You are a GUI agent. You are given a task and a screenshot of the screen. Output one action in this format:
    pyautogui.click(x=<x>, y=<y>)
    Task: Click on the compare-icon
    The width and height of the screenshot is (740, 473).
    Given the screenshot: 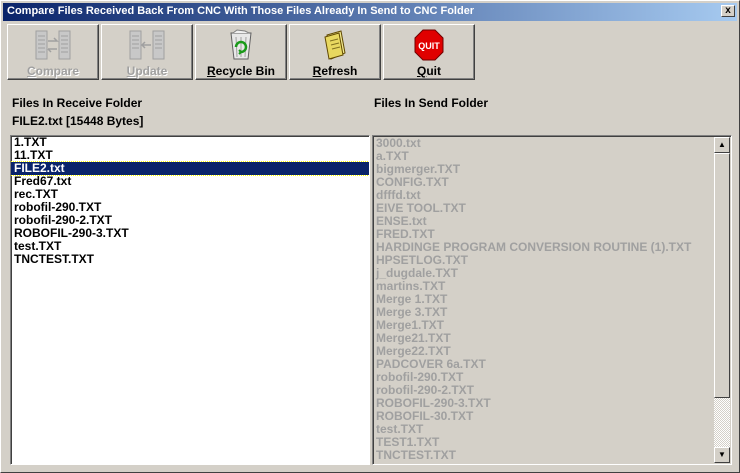 What is the action you would take?
    pyautogui.click(x=53, y=45)
    